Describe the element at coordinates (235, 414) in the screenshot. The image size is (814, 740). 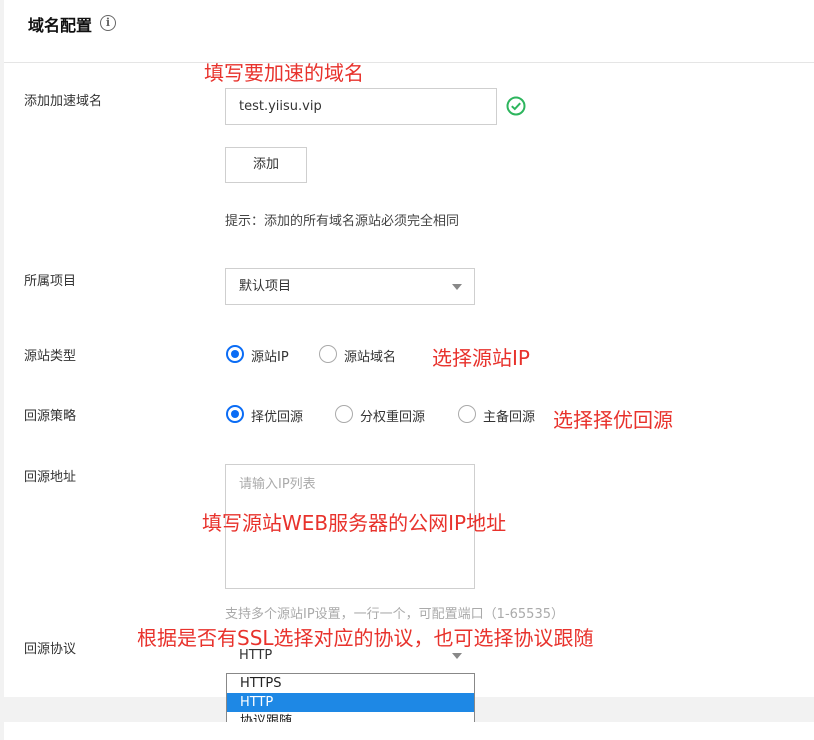
I see `radio-policy-optimal` at that location.